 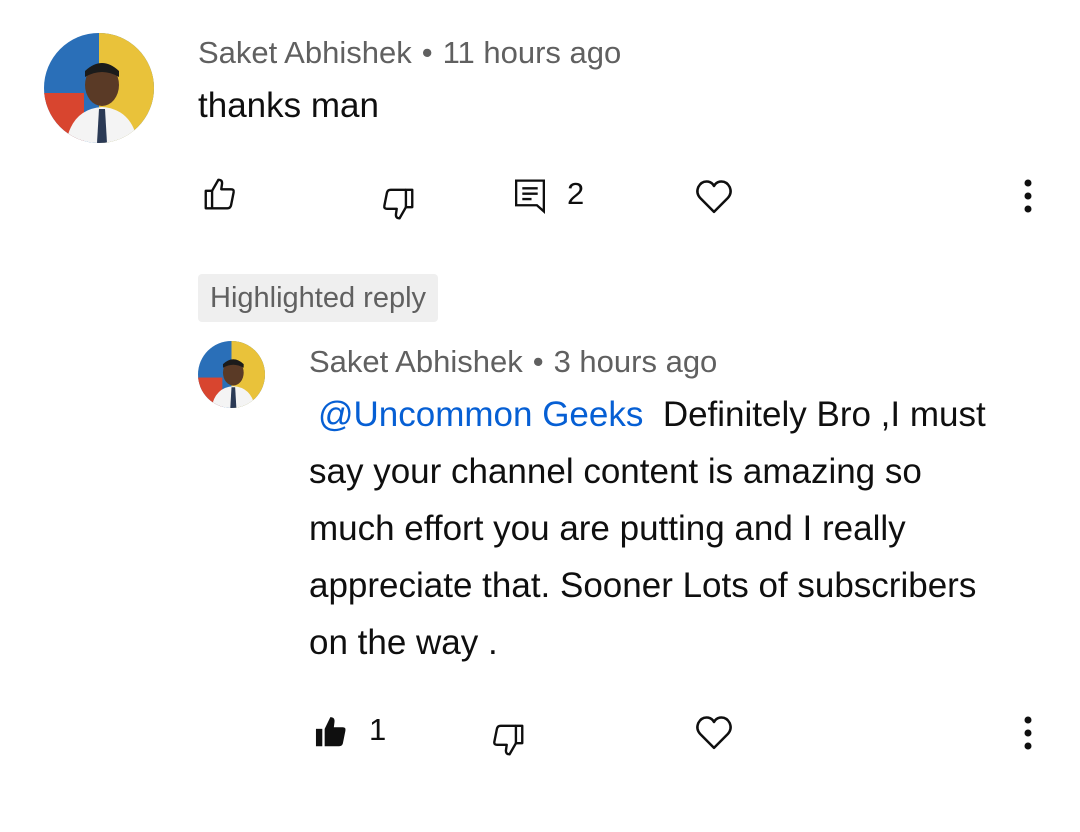 I want to click on reply-like-count: 1, so click(x=378, y=729).